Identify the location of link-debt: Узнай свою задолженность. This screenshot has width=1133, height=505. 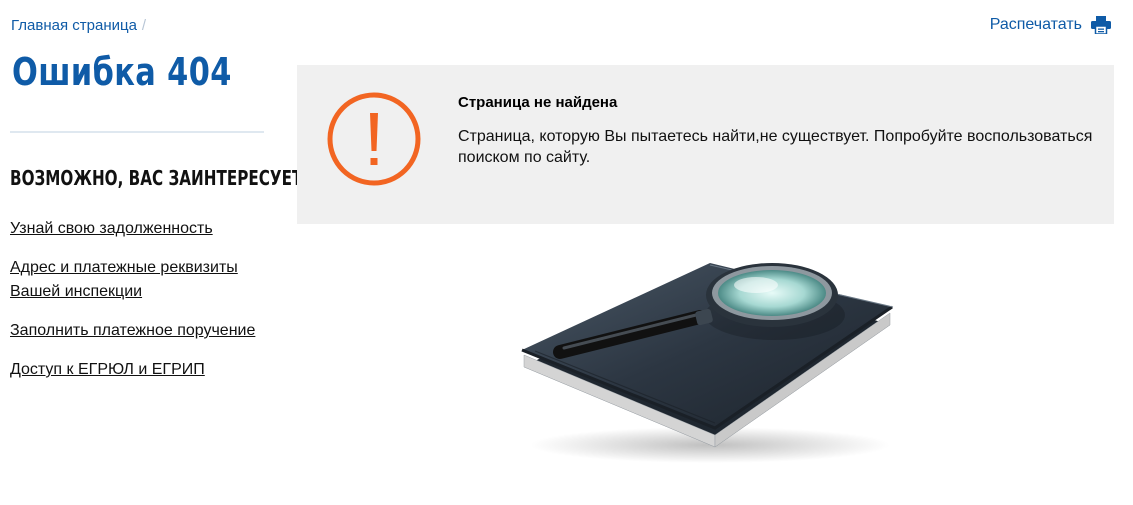
(145, 229).